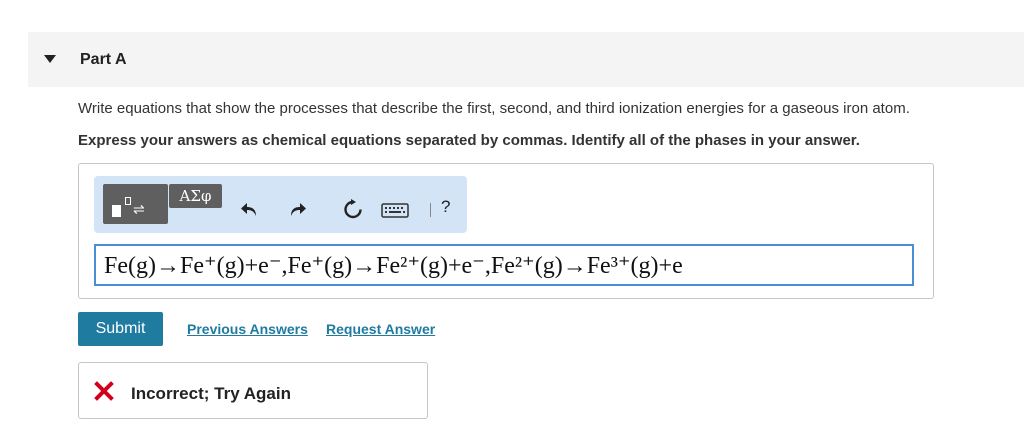 The image size is (1024, 437). Describe the element at coordinates (526, 59) in the screenshot. I see `part-header: Part A` at that location.